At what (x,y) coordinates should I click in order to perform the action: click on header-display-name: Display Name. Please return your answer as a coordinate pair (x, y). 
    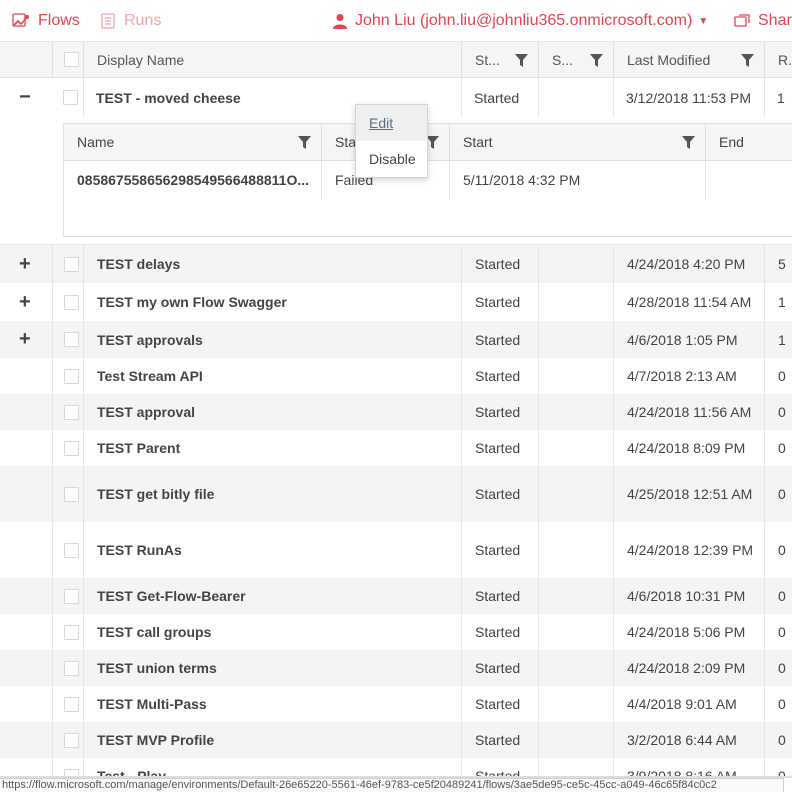
    Looking at the image, I should click on (272, 59).